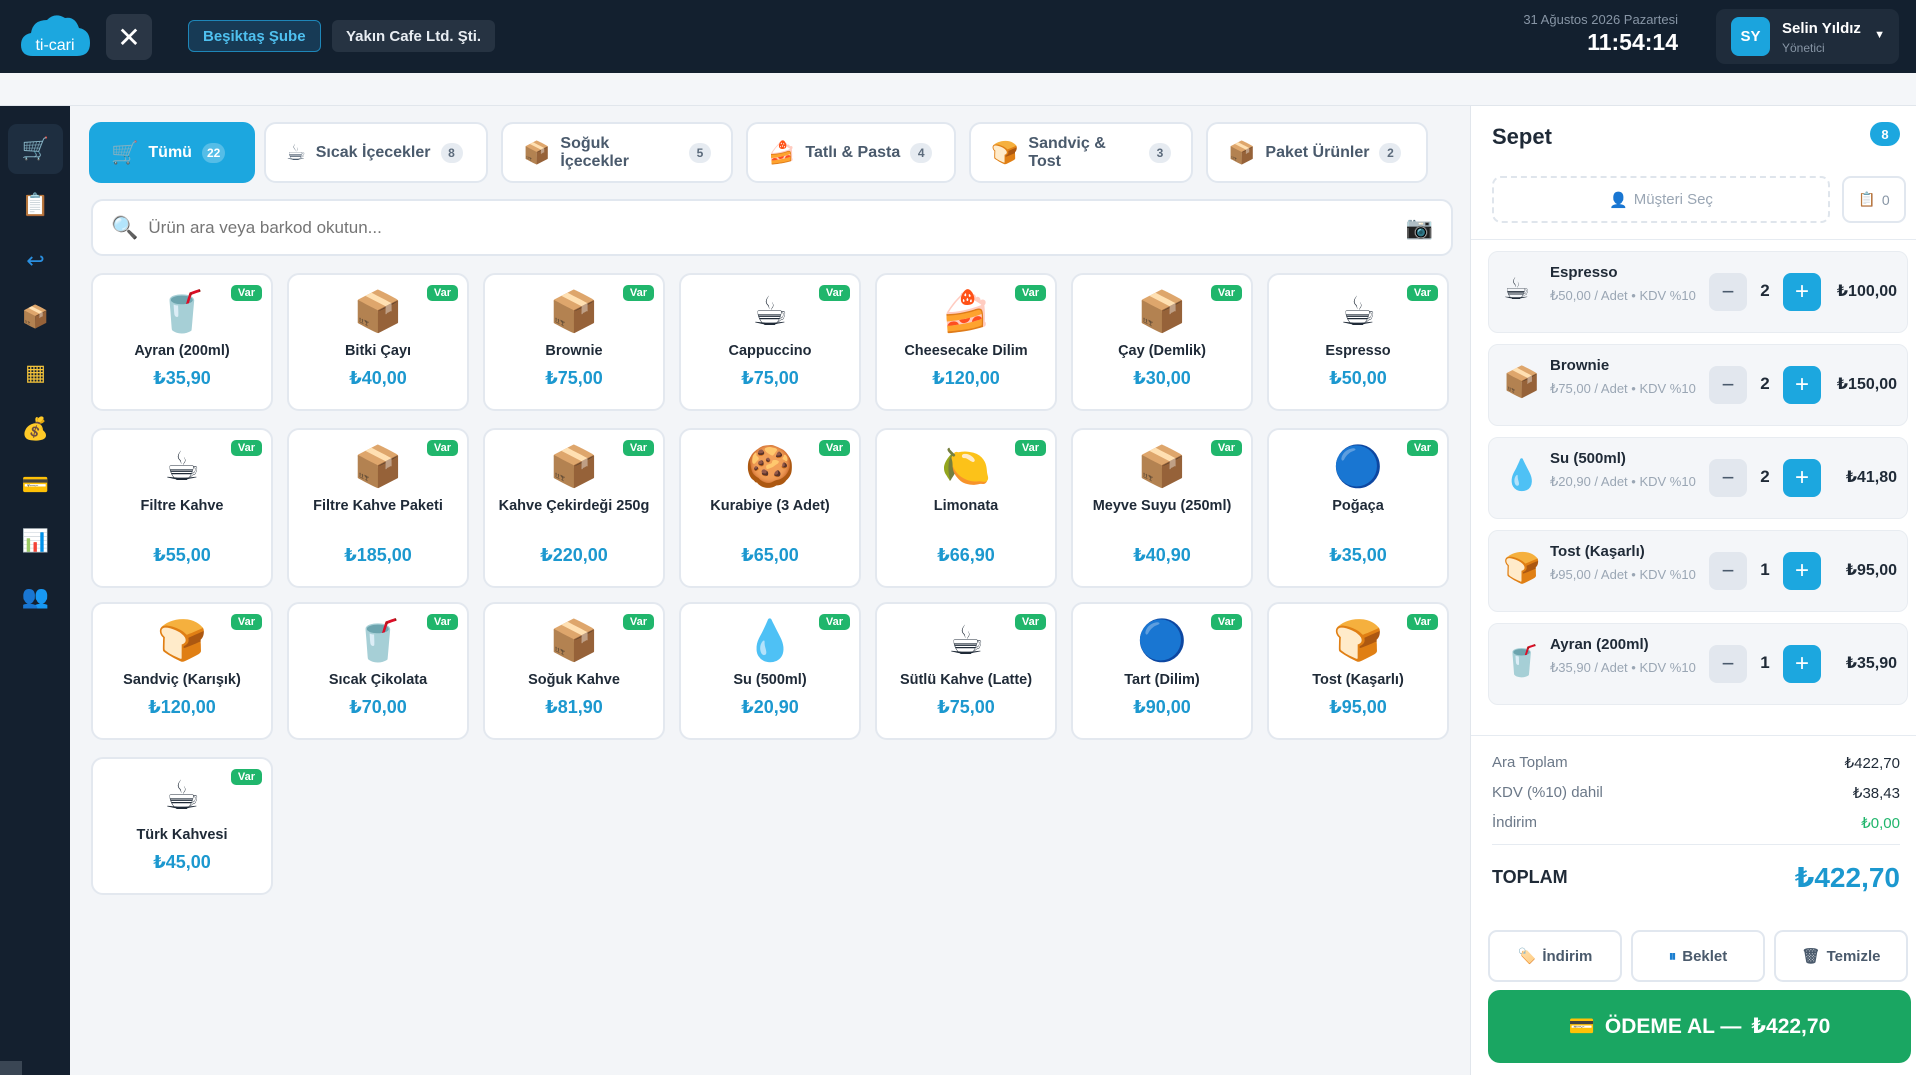 This screenshot has width=1916, height=1075. What do you see at coordinates (1696, 793) in the screenshot?
I see `tax-row: KDV (%10) dahil ₺38,43` at bounding box center [1696, 793].